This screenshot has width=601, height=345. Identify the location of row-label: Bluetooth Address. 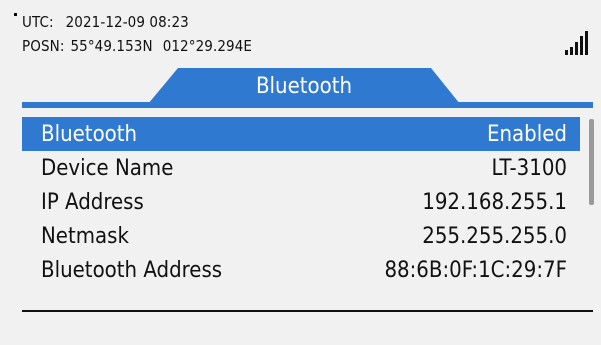
(132, 270).